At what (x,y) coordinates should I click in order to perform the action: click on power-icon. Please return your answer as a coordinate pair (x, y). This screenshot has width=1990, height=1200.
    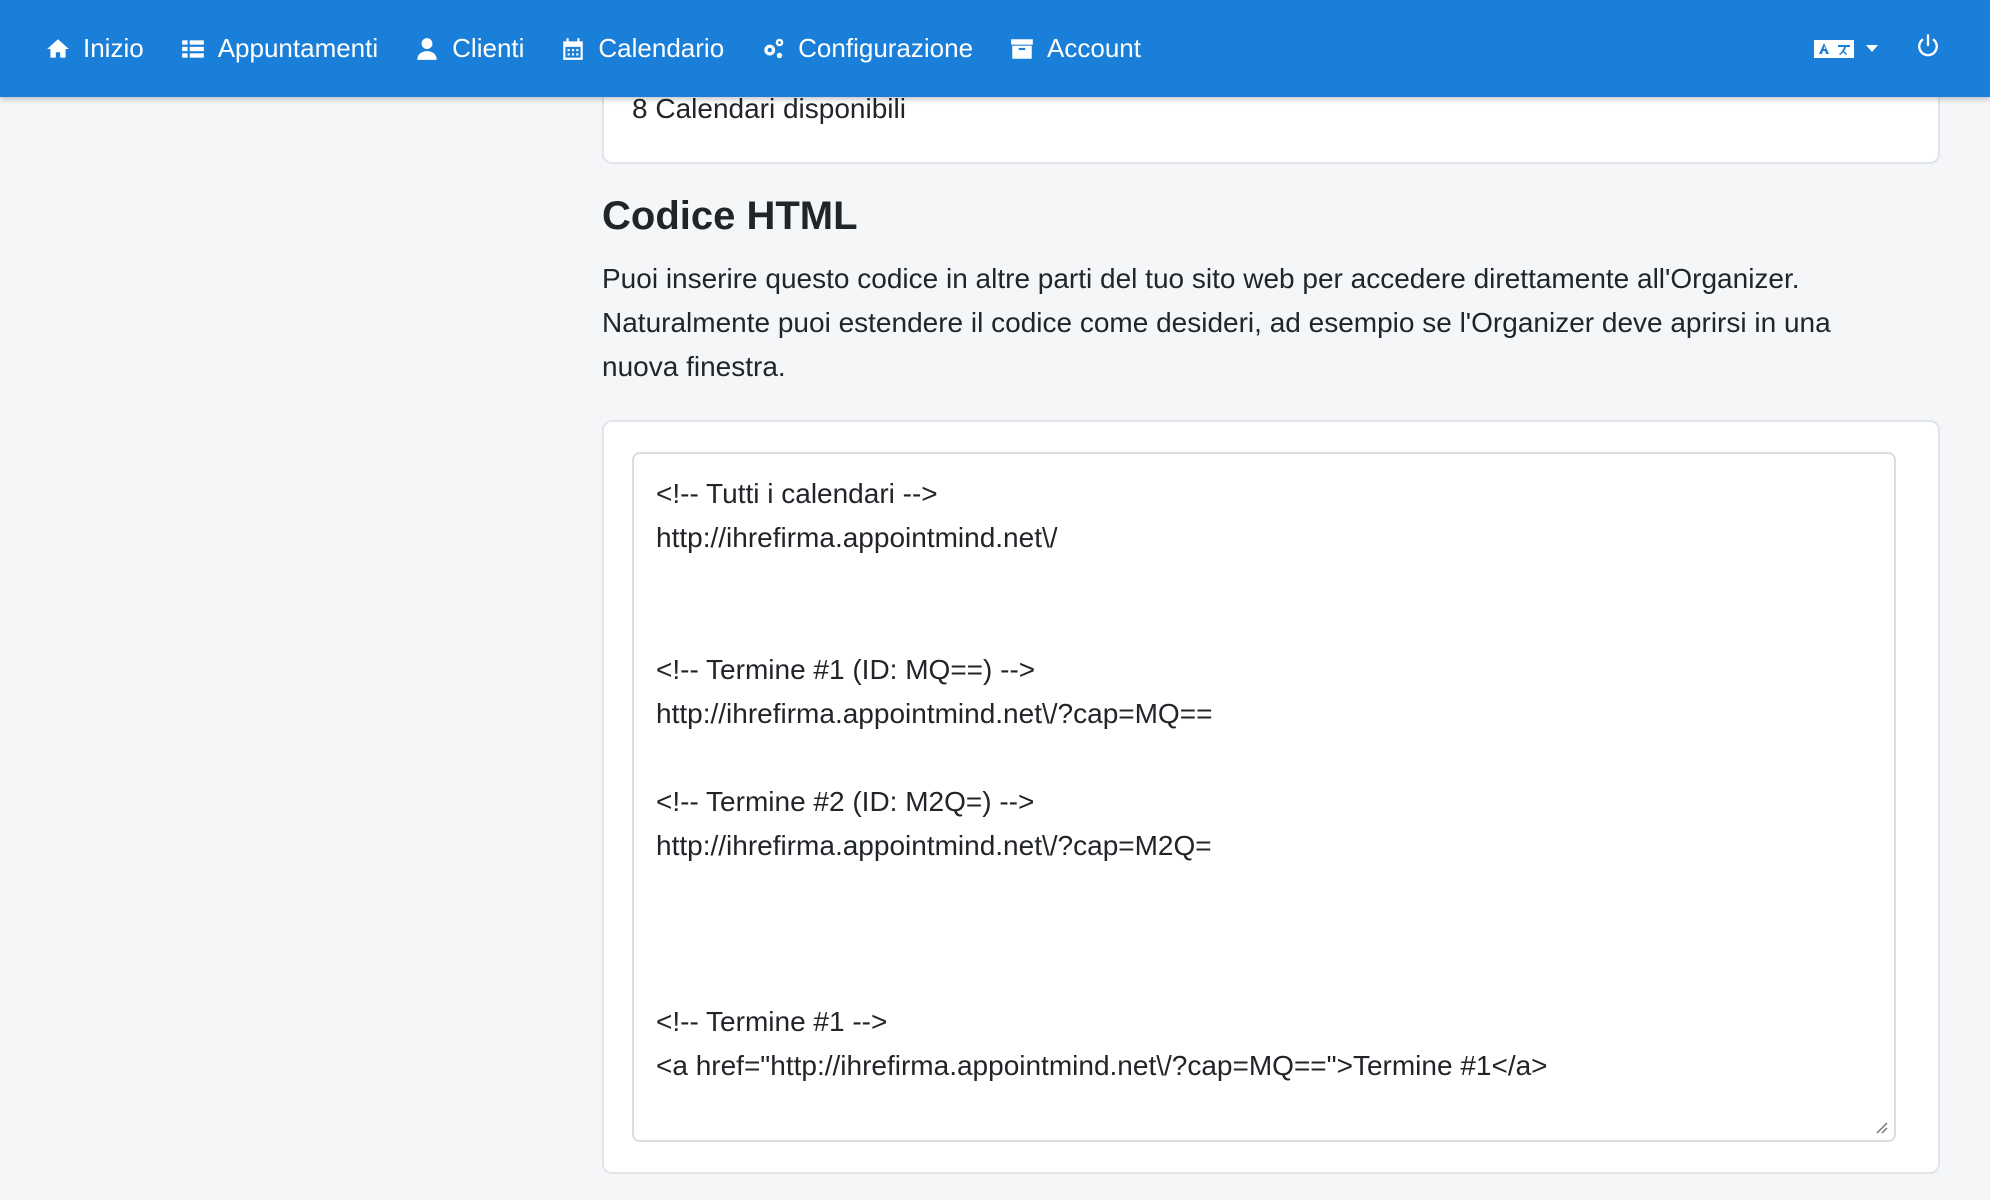
    Looking at the image, I should click on (1928, 45).